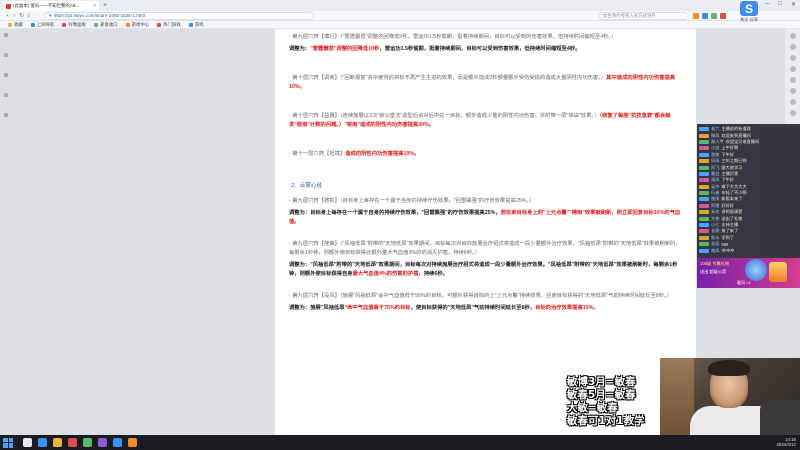 Image resolution: width=800 pixels, height=450 pixels. What do you see at coordinates (74, 25) in the screenshot?
I see `bookmark-item: 好像面板` at bounding box center [74, 25].